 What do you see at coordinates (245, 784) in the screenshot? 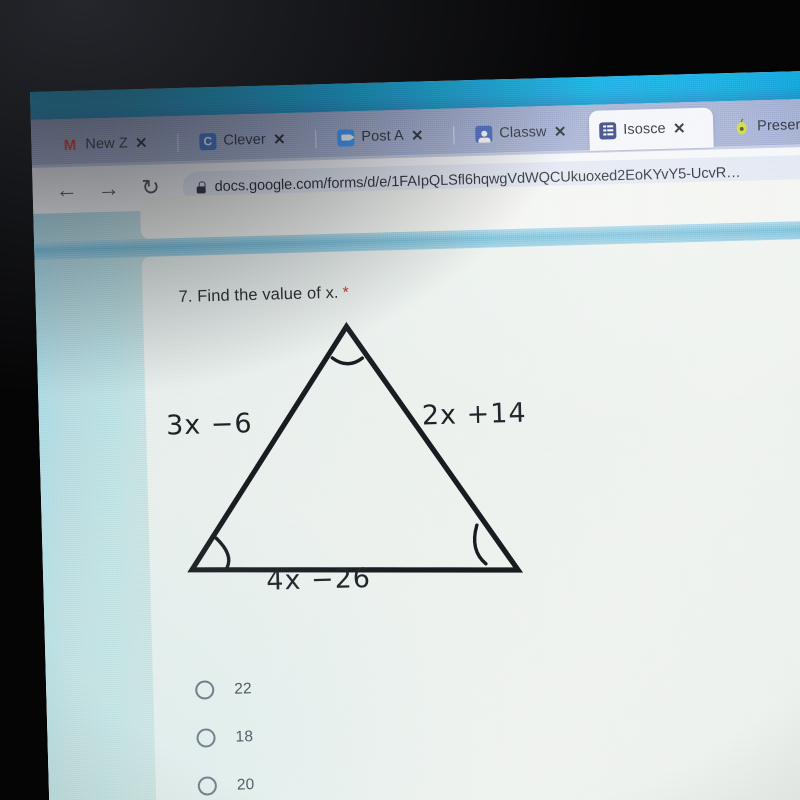
I see `option-label: 20` at bounding box center [245, 784].